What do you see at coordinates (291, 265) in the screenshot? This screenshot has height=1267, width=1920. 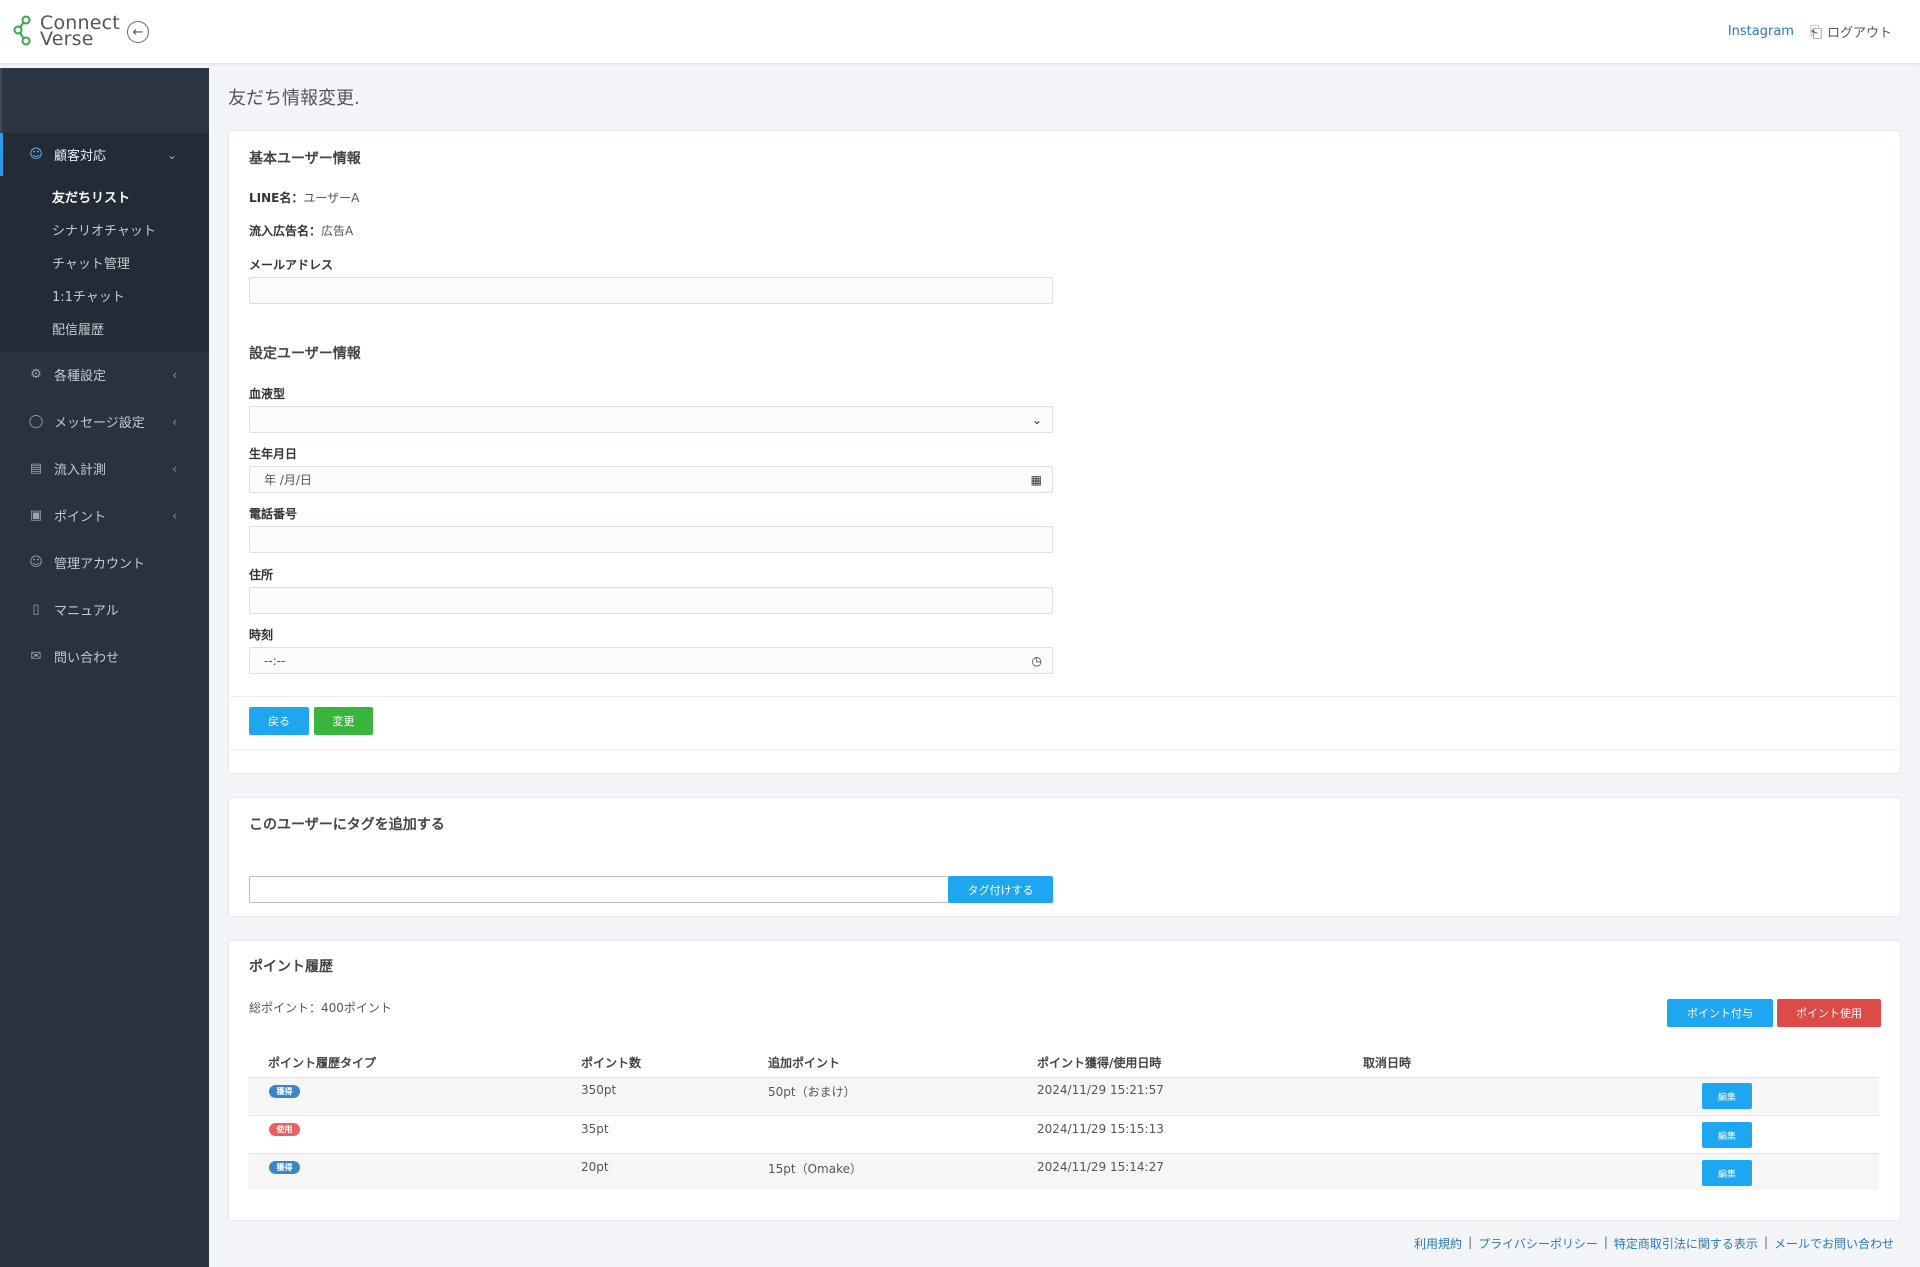 I see `email-label: メールアドレス` at bounding box center [291, 265].